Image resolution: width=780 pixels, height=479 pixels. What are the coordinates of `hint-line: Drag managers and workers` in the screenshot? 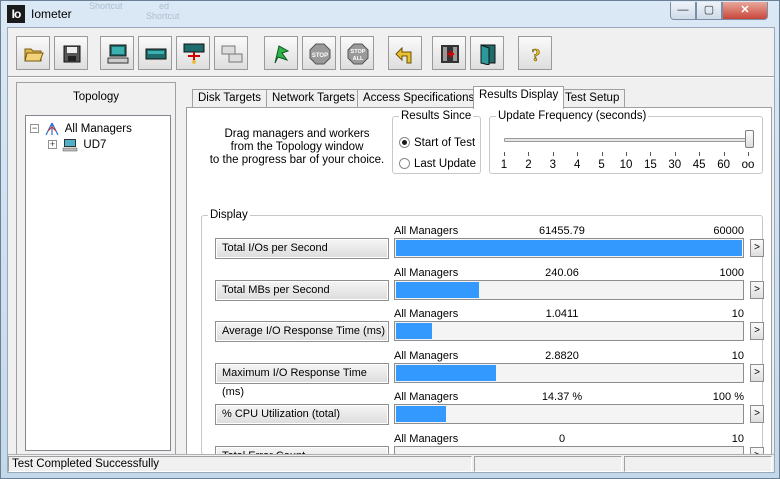 It's located at (297, 134).